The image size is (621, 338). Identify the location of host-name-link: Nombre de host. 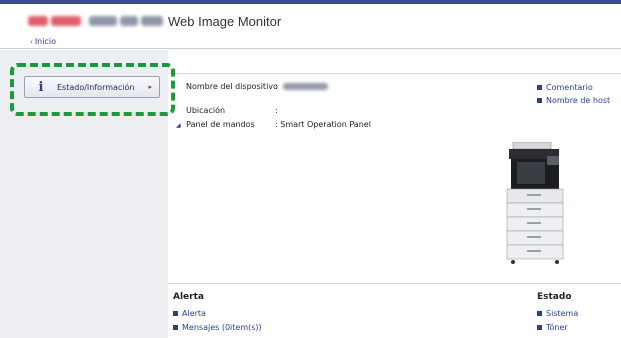
(573, 102).